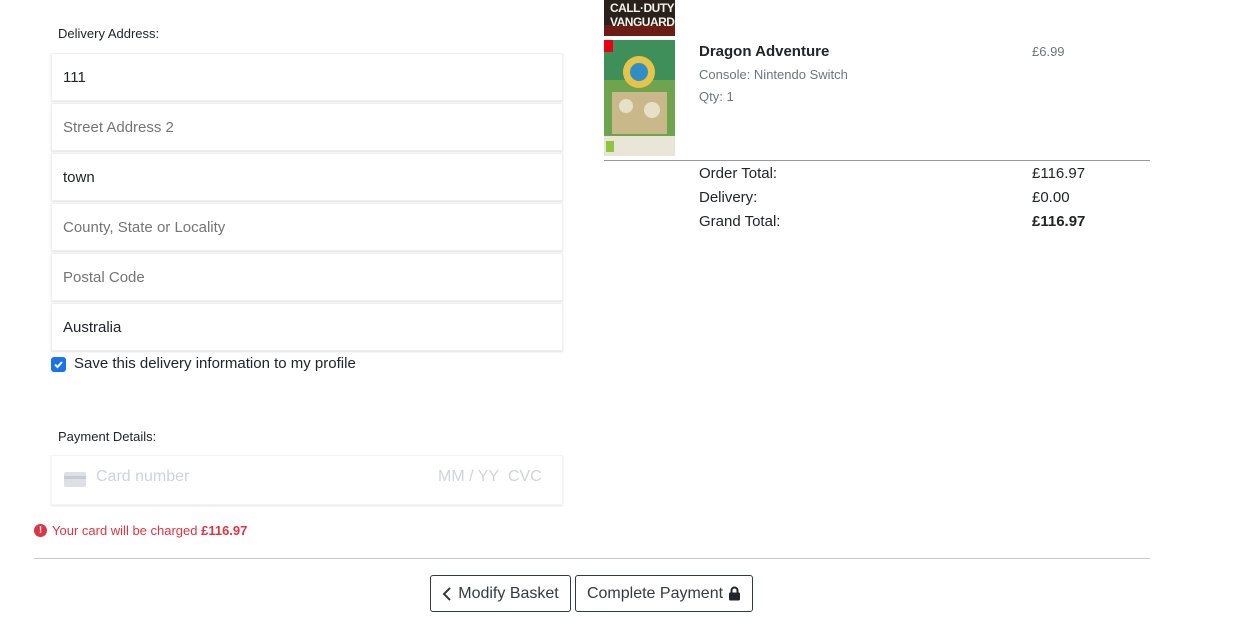  What do you see at coordinates (109, 33) in the screenshot?
I see `delivery-address-label: Delivery Address:` at bounding box center [109, 33].